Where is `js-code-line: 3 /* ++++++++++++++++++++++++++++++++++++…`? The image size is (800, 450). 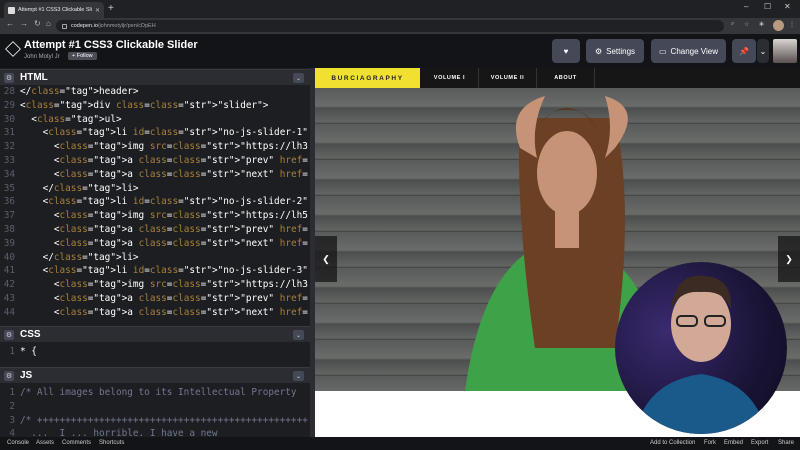 js-code-line: 3 /* ++++++++++++++++++++++++++++++++++++… is located at coordinates (154, 421).